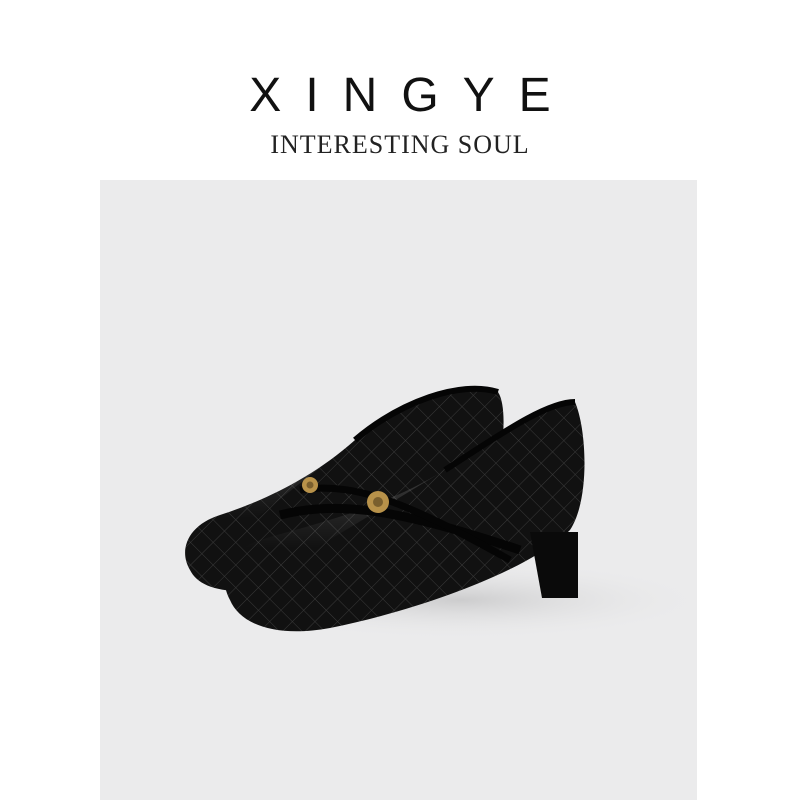 The image size is (800, 800). Describe the element at coordinates (412, 95) in the screenshot. I see `brand-logo: XINGYE` at that location.